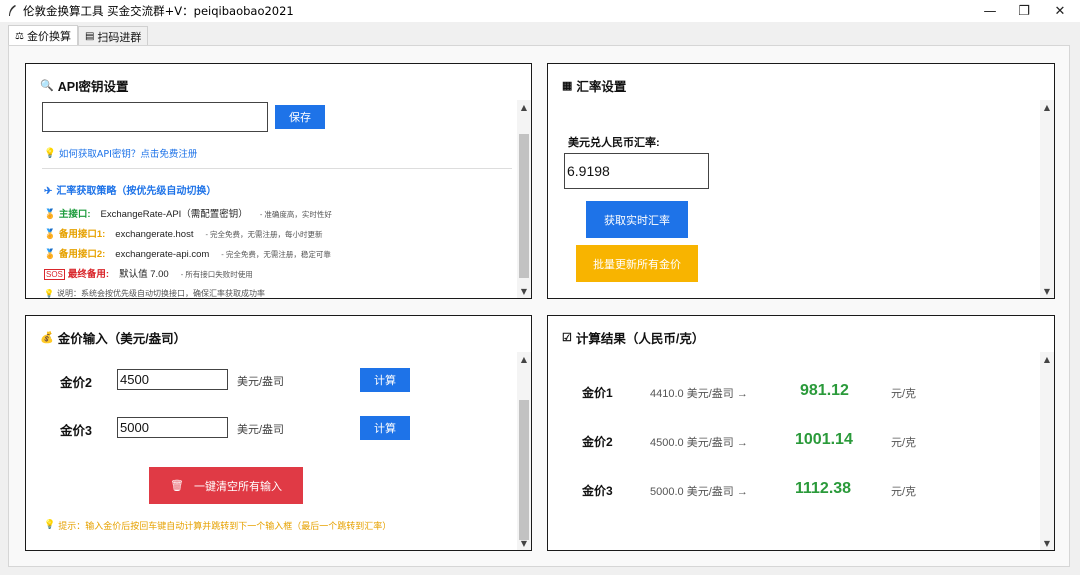 The image size is (1080, 575). What do you see at coordinates (300, 117) in the screenshot?
I see `save-button: 保存` at bounding box center [300, 117].